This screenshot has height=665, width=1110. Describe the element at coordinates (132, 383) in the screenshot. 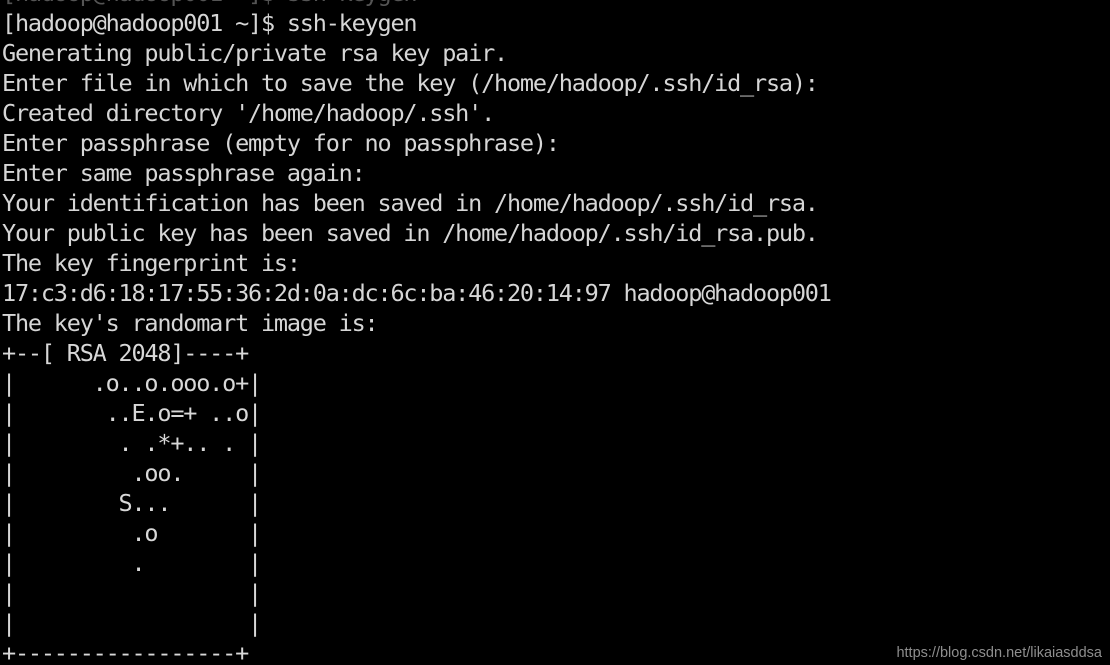

I see `randomart-row-1: | .o..o.ooo.o+|` at that location.